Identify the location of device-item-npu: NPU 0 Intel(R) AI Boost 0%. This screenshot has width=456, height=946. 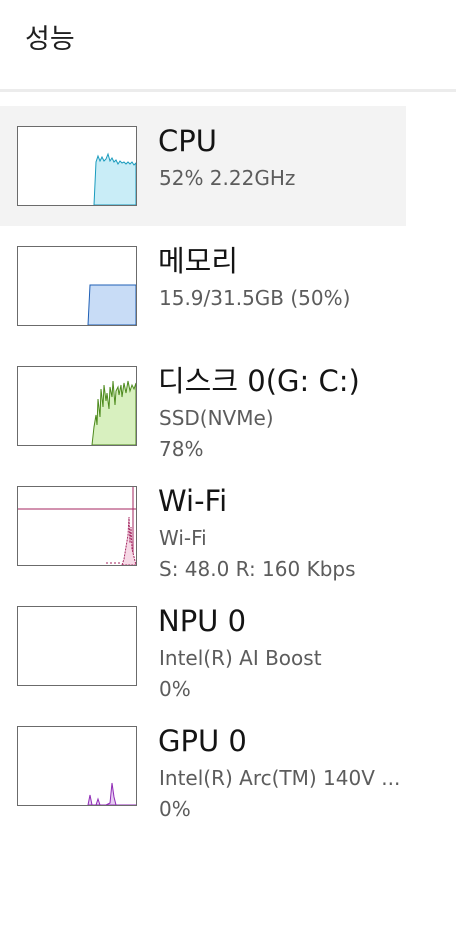
(203, 646).